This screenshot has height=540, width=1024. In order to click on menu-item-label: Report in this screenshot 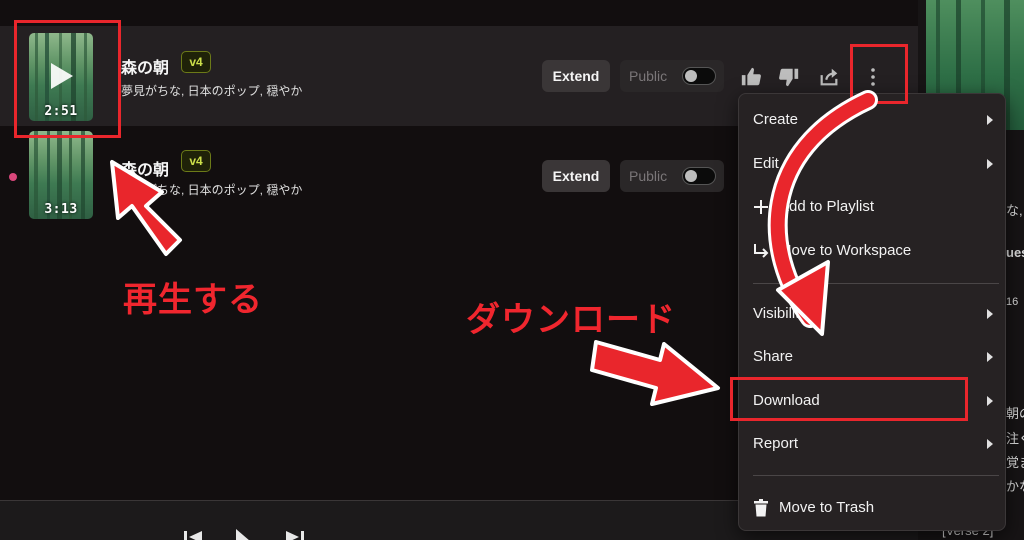, I will do `click(776, 443)`.